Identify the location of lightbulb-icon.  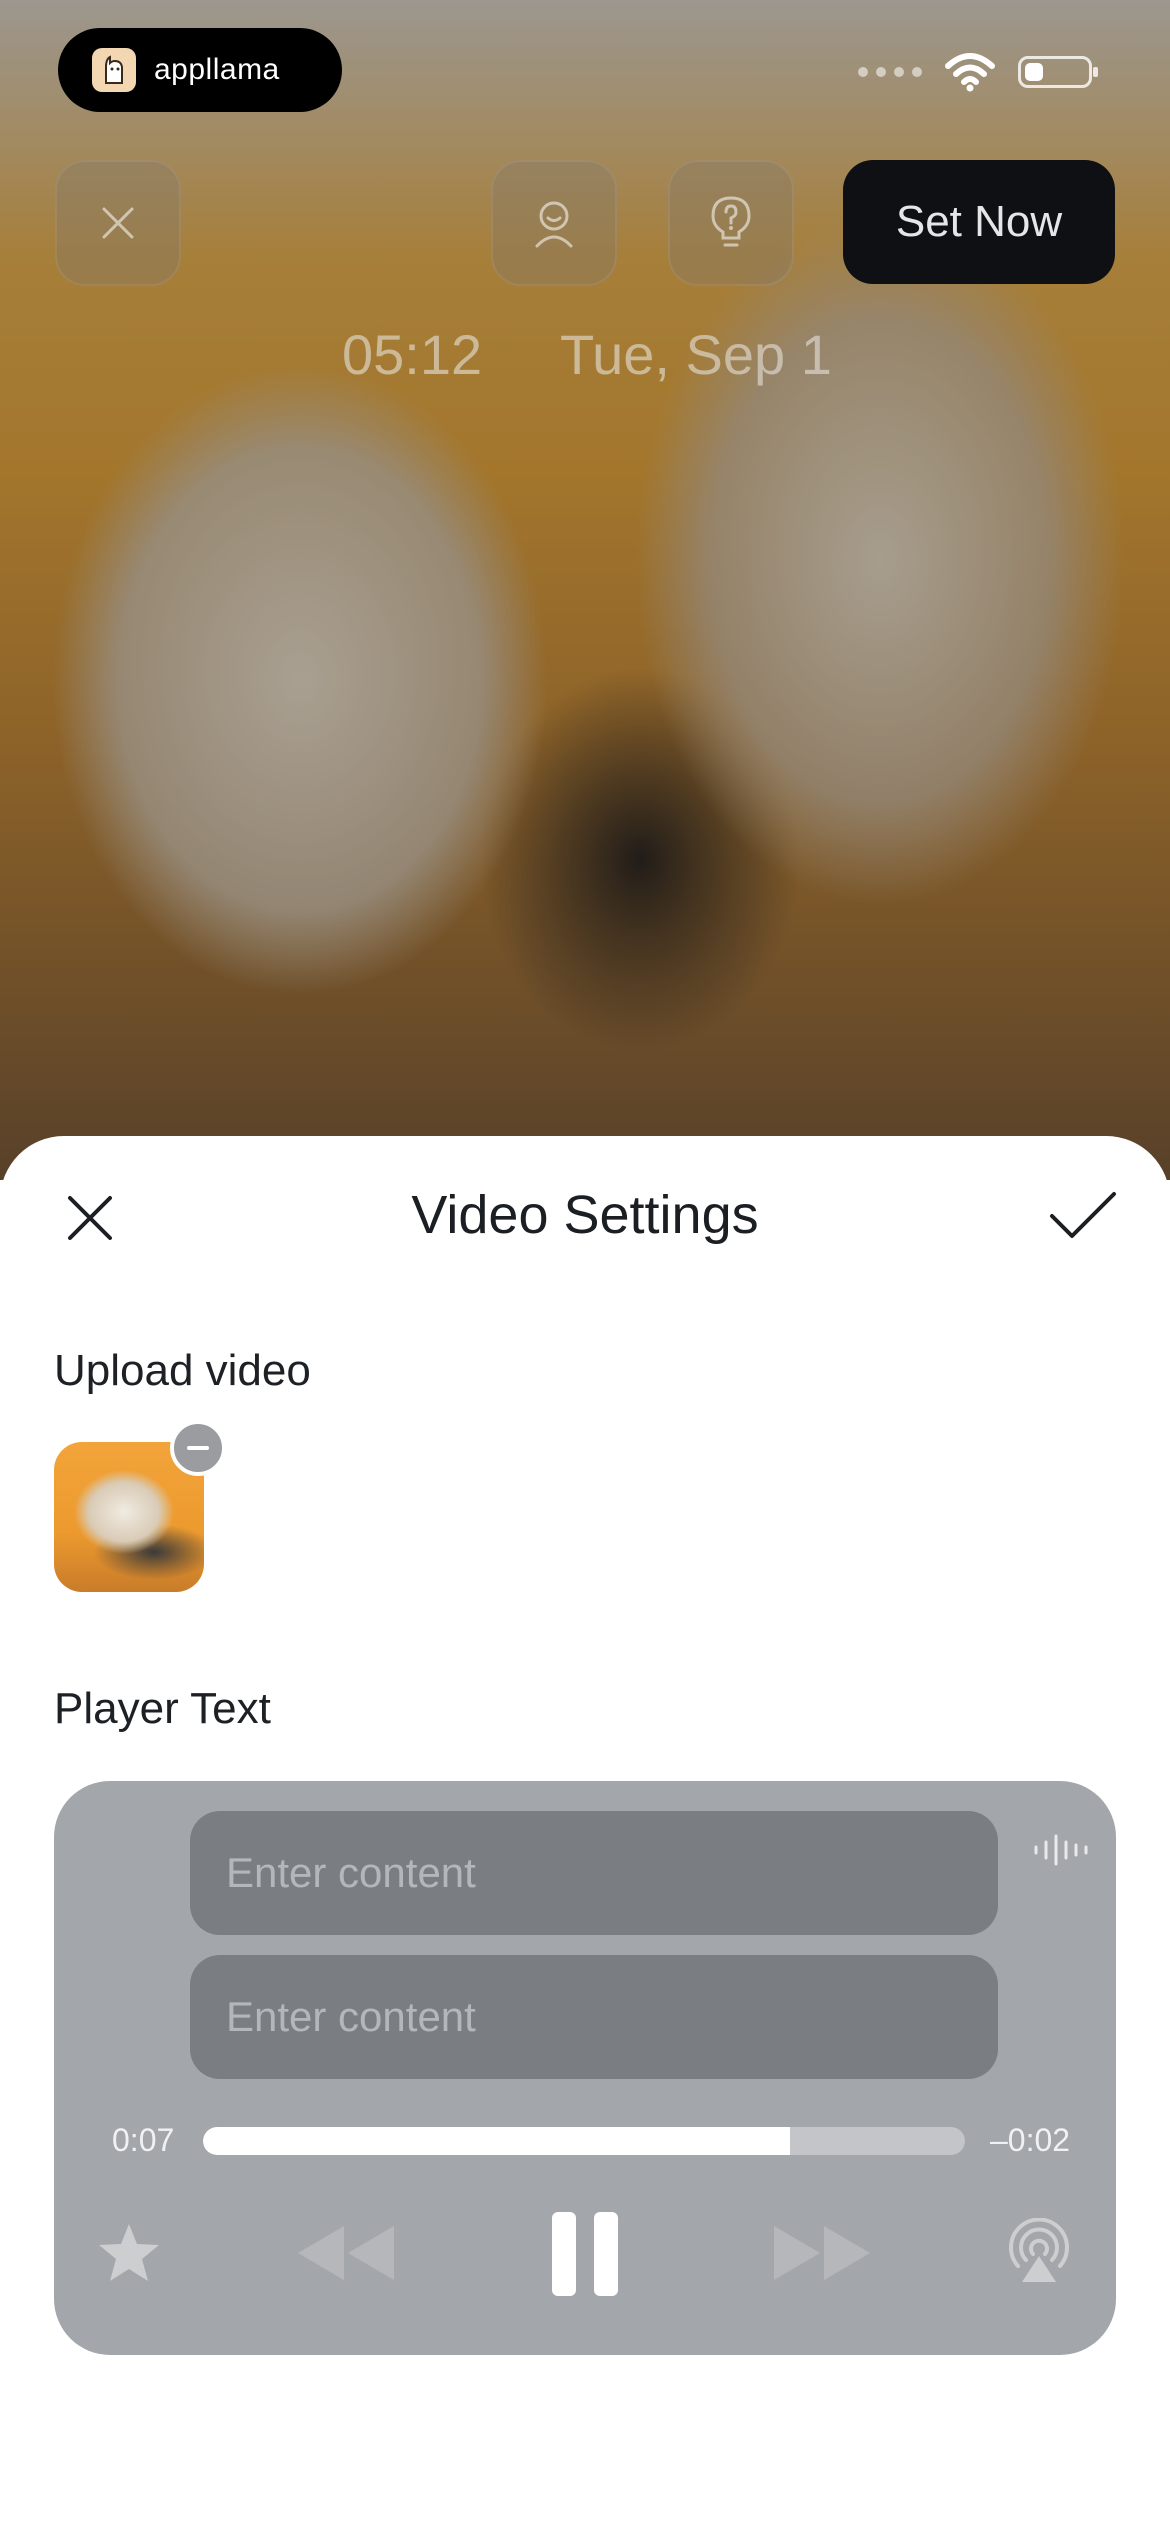
(731, 221).